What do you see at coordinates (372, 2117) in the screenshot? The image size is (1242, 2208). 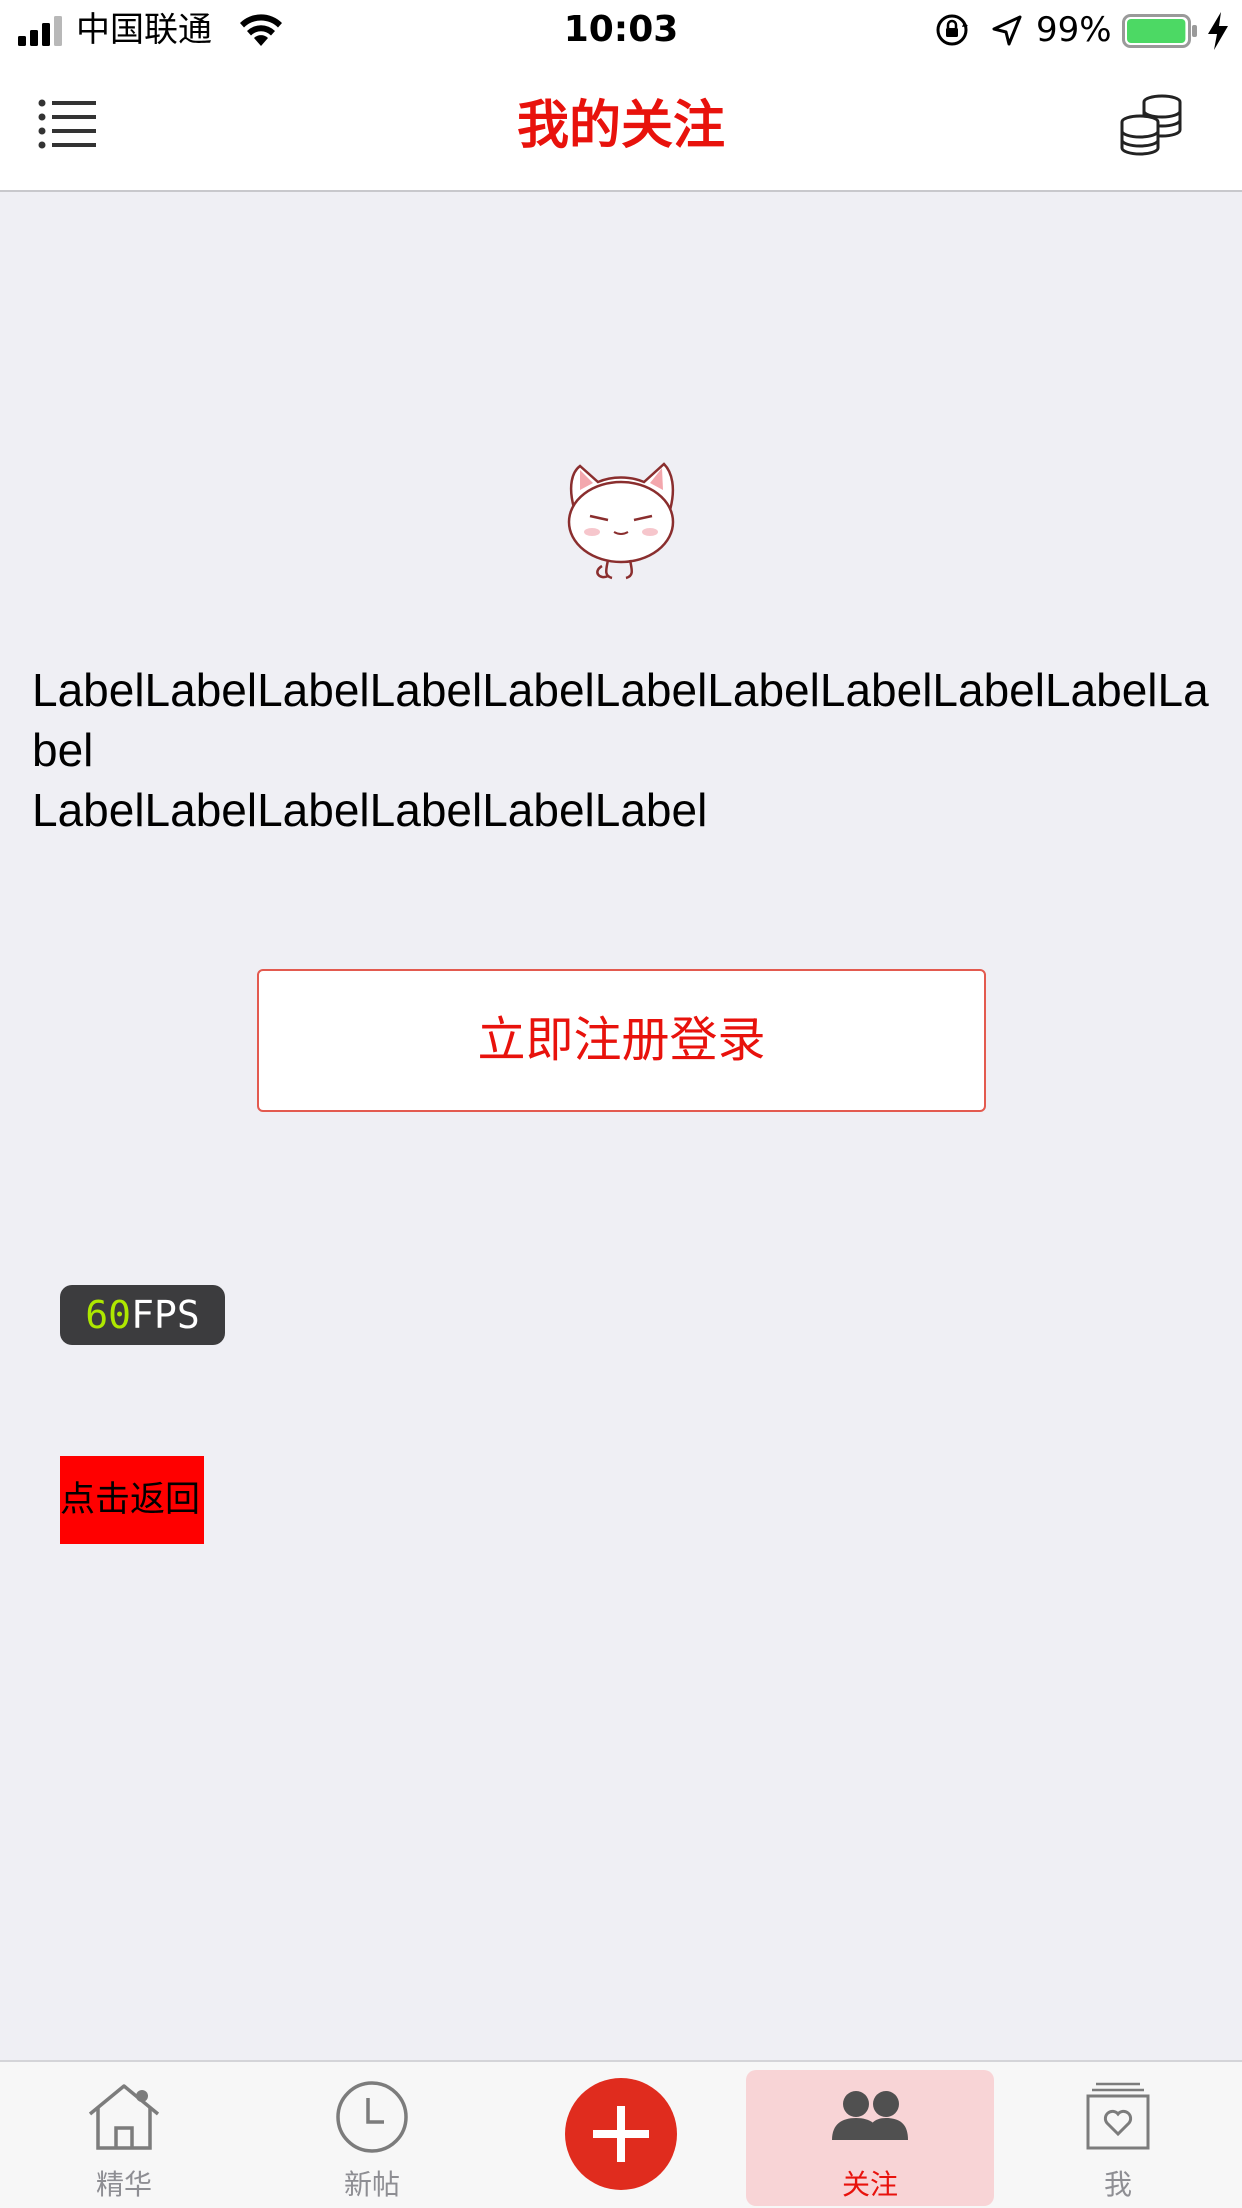 I see `clock-icon` at bounding box center [372, 2117].